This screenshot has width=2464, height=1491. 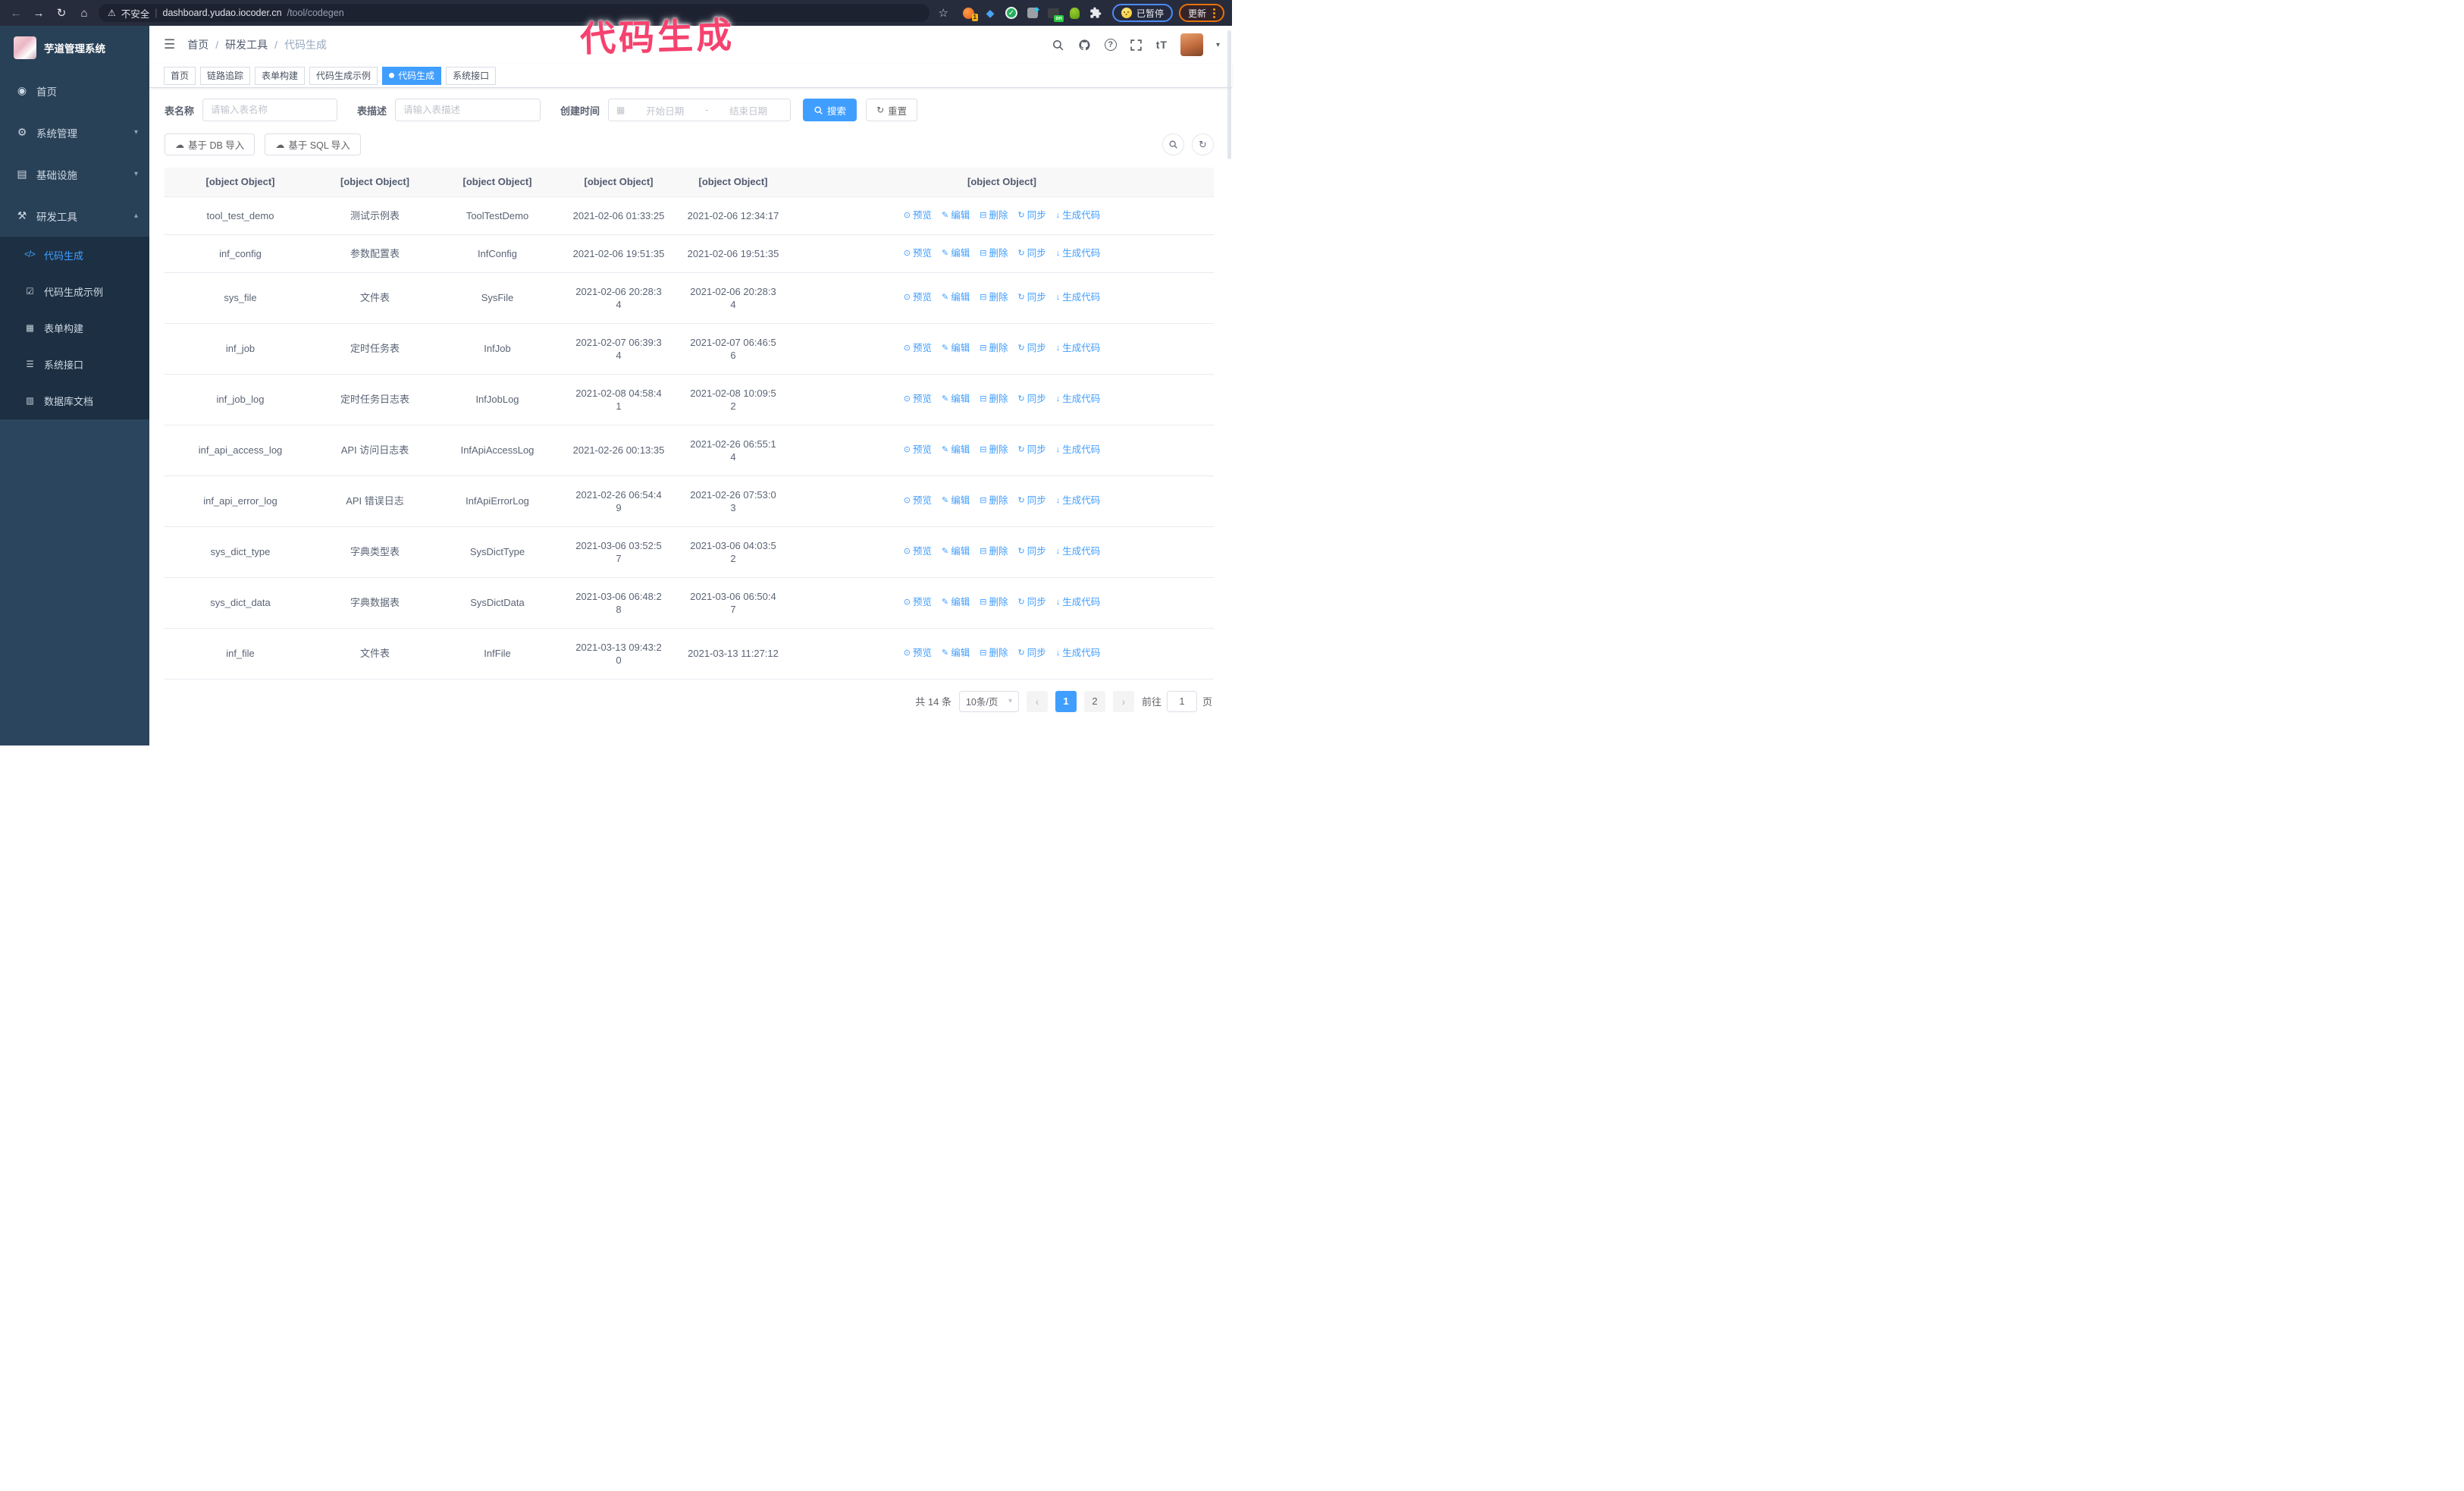 I want to click on github-icon, so click(x=1085, y=45).